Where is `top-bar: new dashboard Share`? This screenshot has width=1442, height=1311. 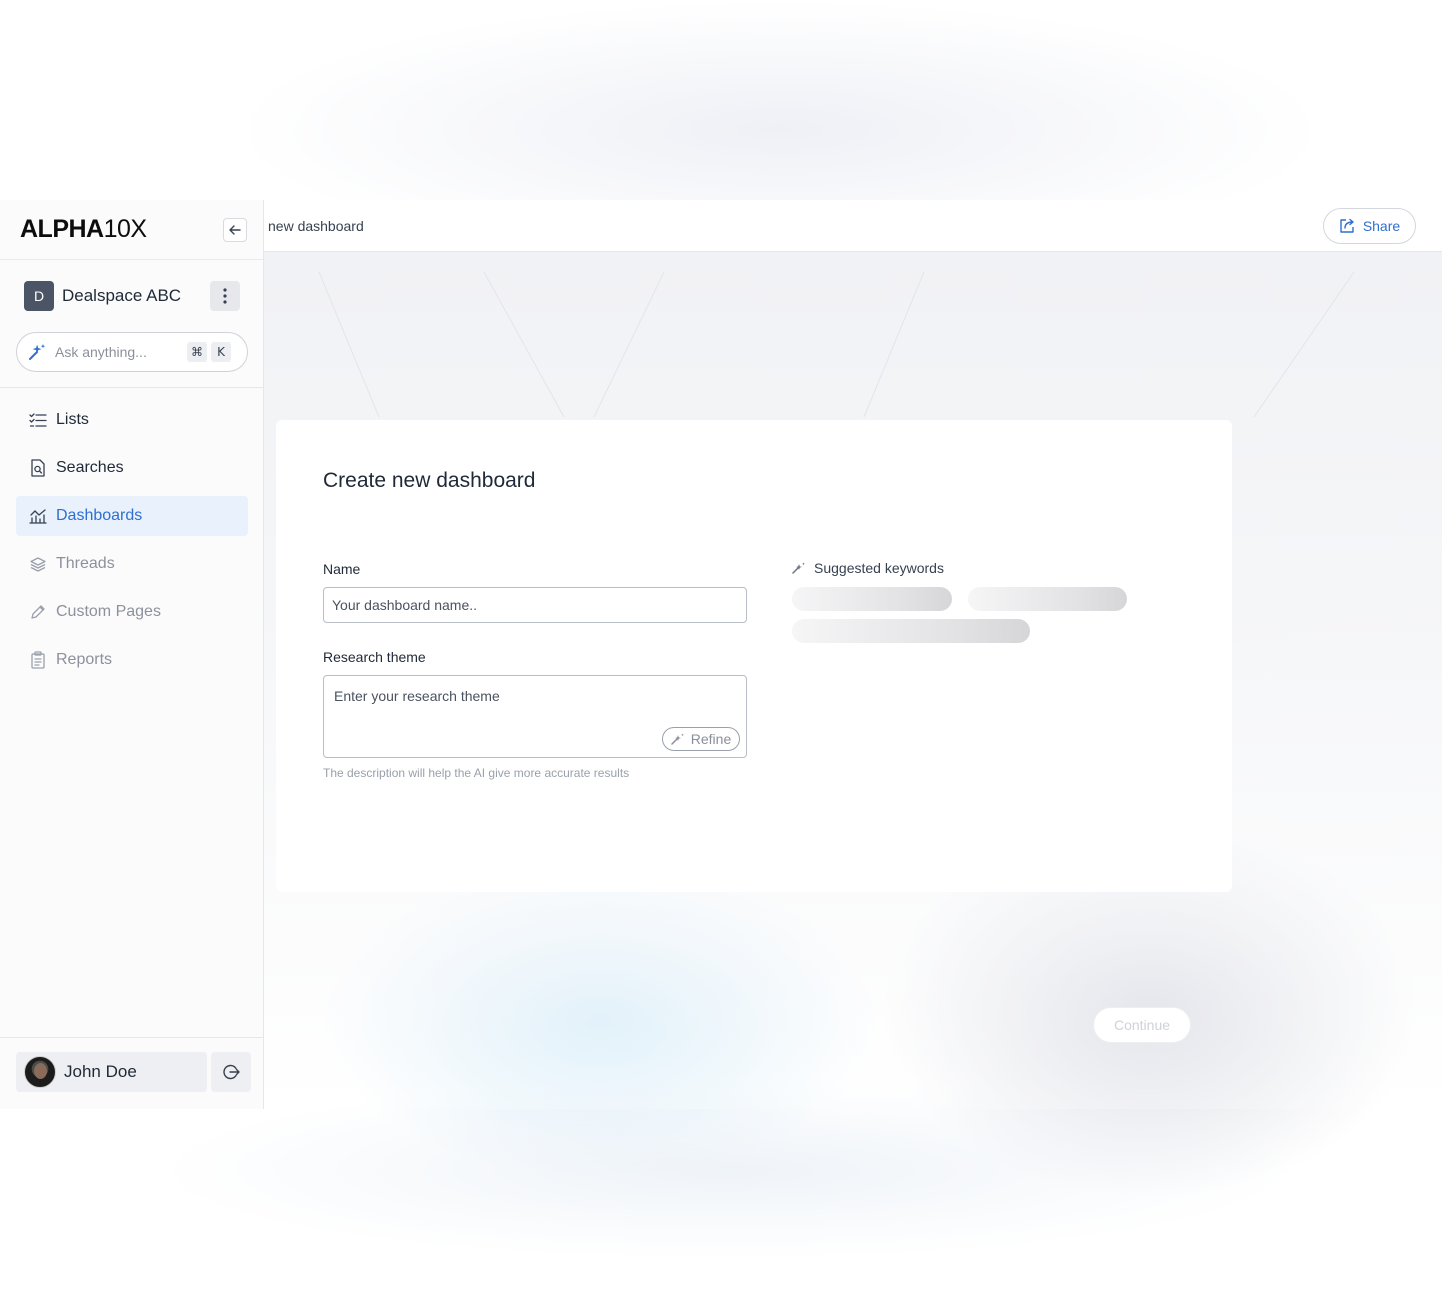
top-bar: new dashboard Share is located at coordinates (853, 226).